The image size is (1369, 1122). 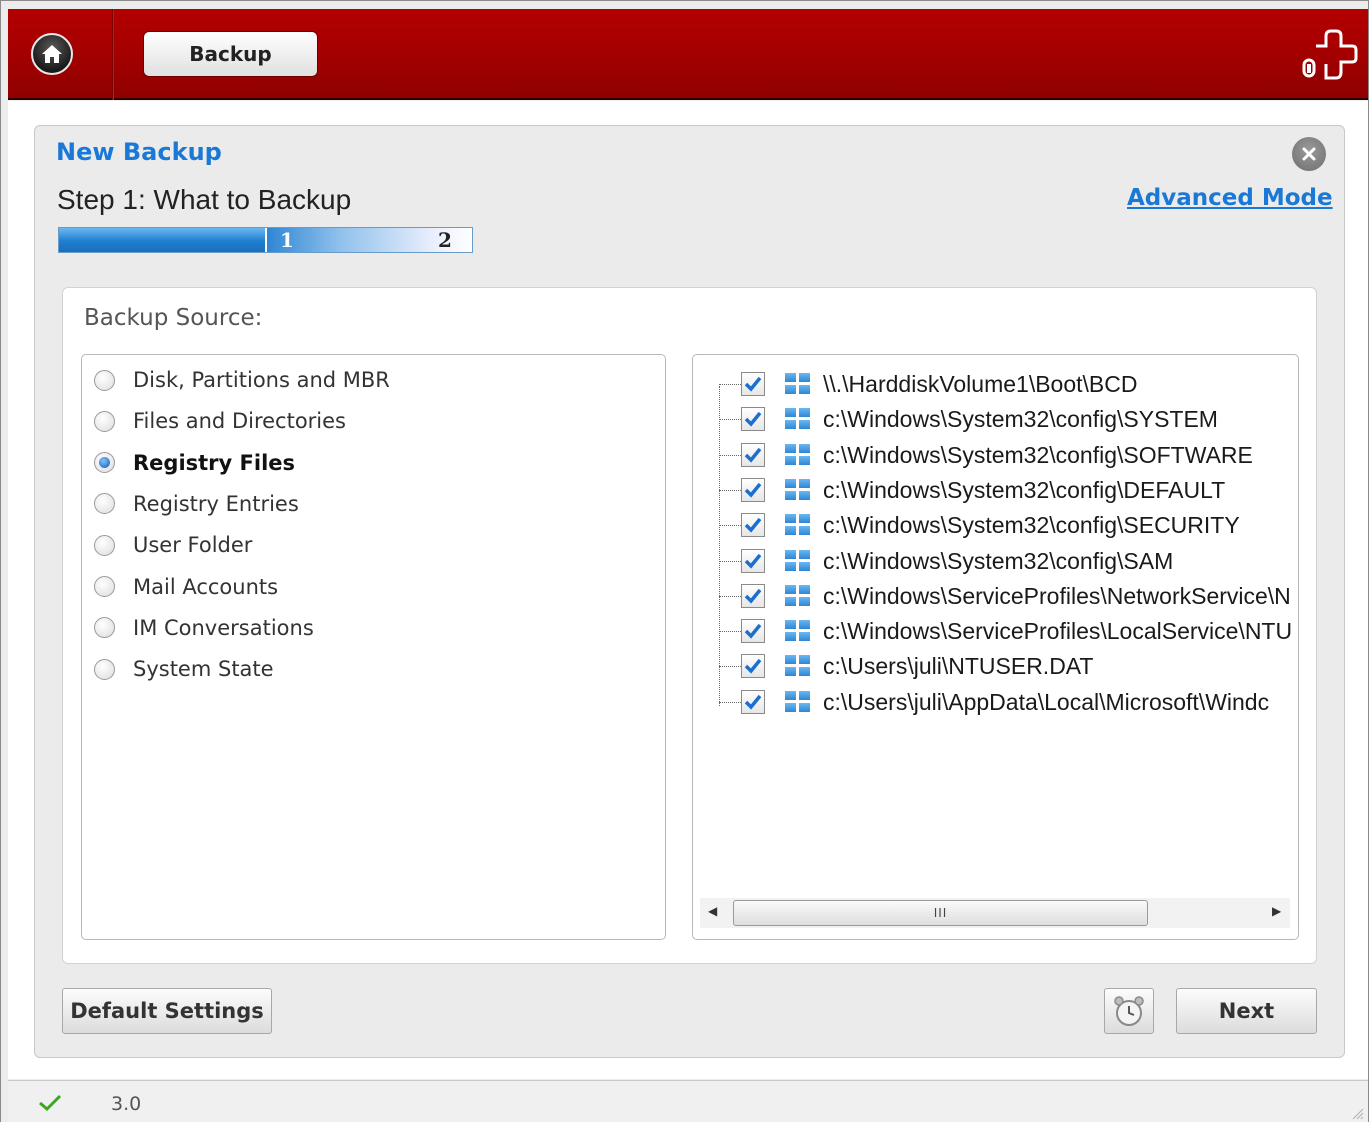 What do you see at coordinates (1024, 489) in the screenshot?
I see `file-path: c:\Windows\System32\config\DEFAULT` at bounding box center [1024, 489].